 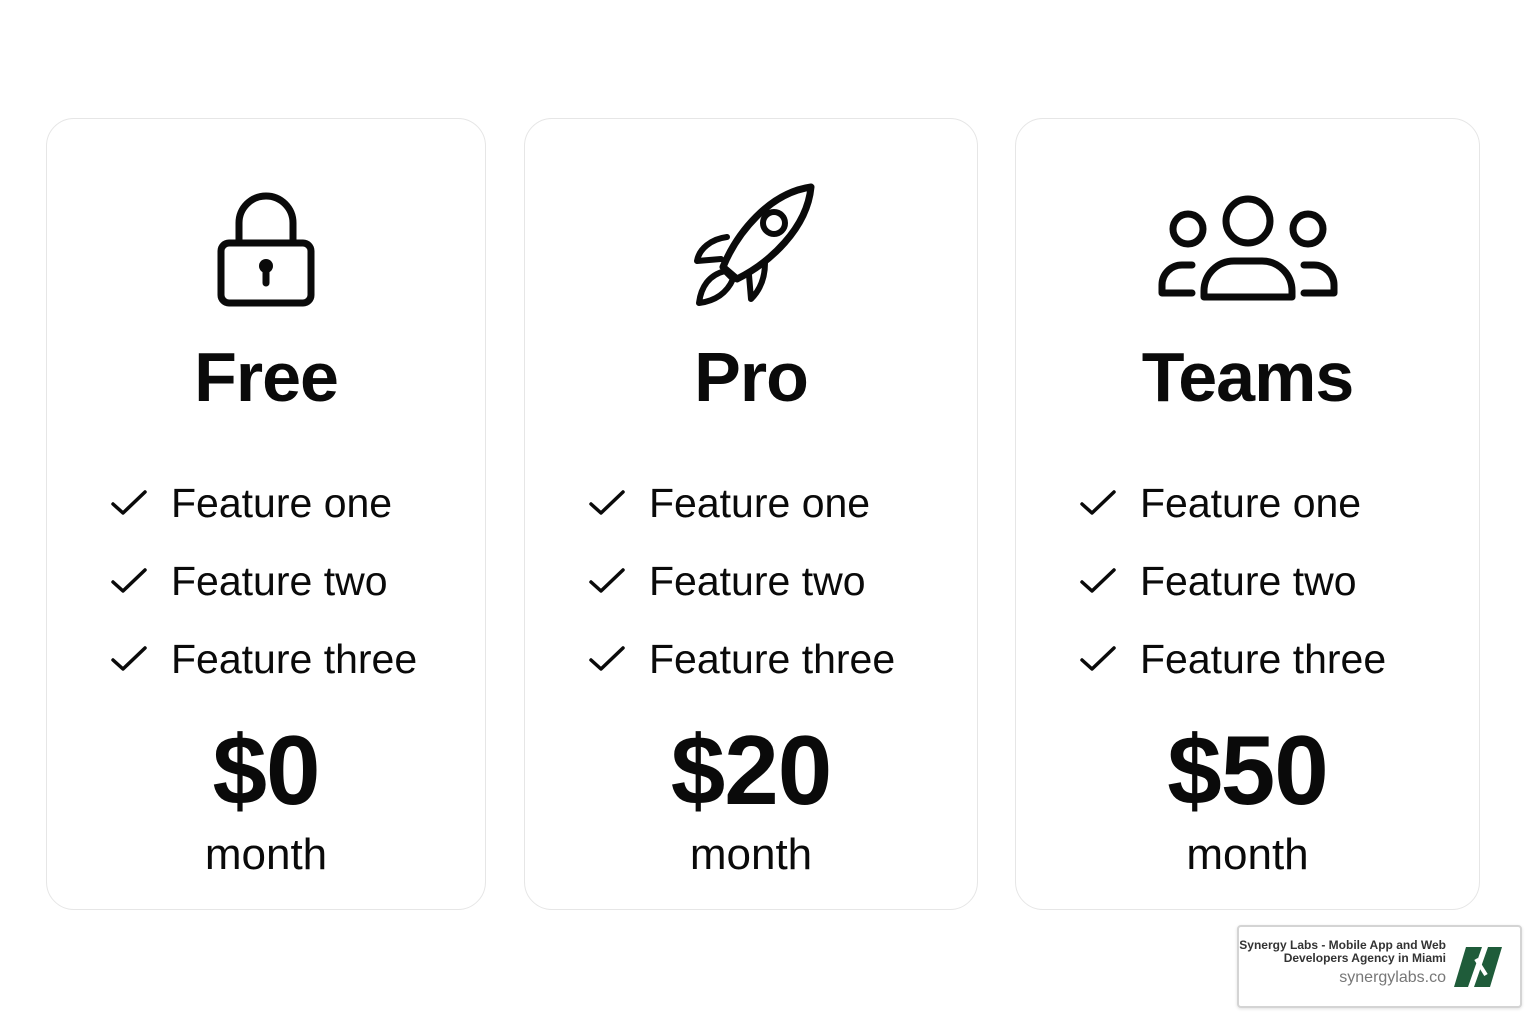 I want to click on plan-name: Pro, so click(x=751, y=377).